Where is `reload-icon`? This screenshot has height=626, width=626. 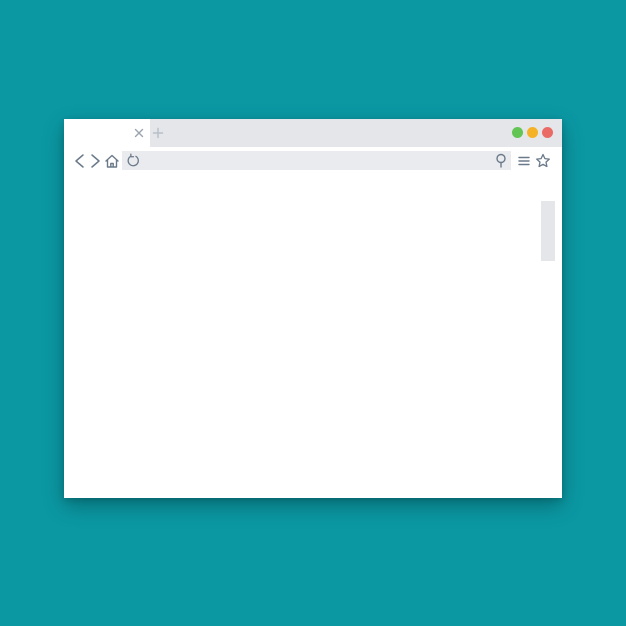 reload-icon is located at coordinates (133, 160).